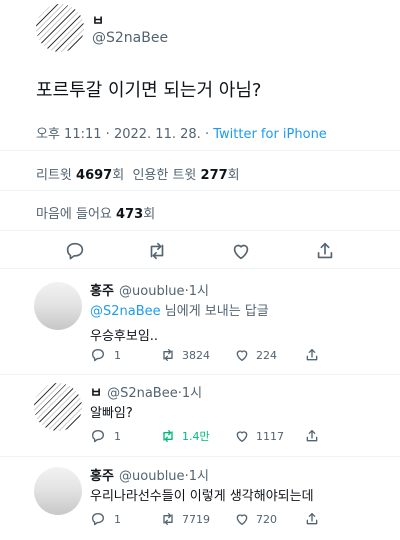 The image size is (400, 540). Describe the element at coordinates (215, 356) in the screenshot. I see `reply-actions: 1 3824 224` at that location.